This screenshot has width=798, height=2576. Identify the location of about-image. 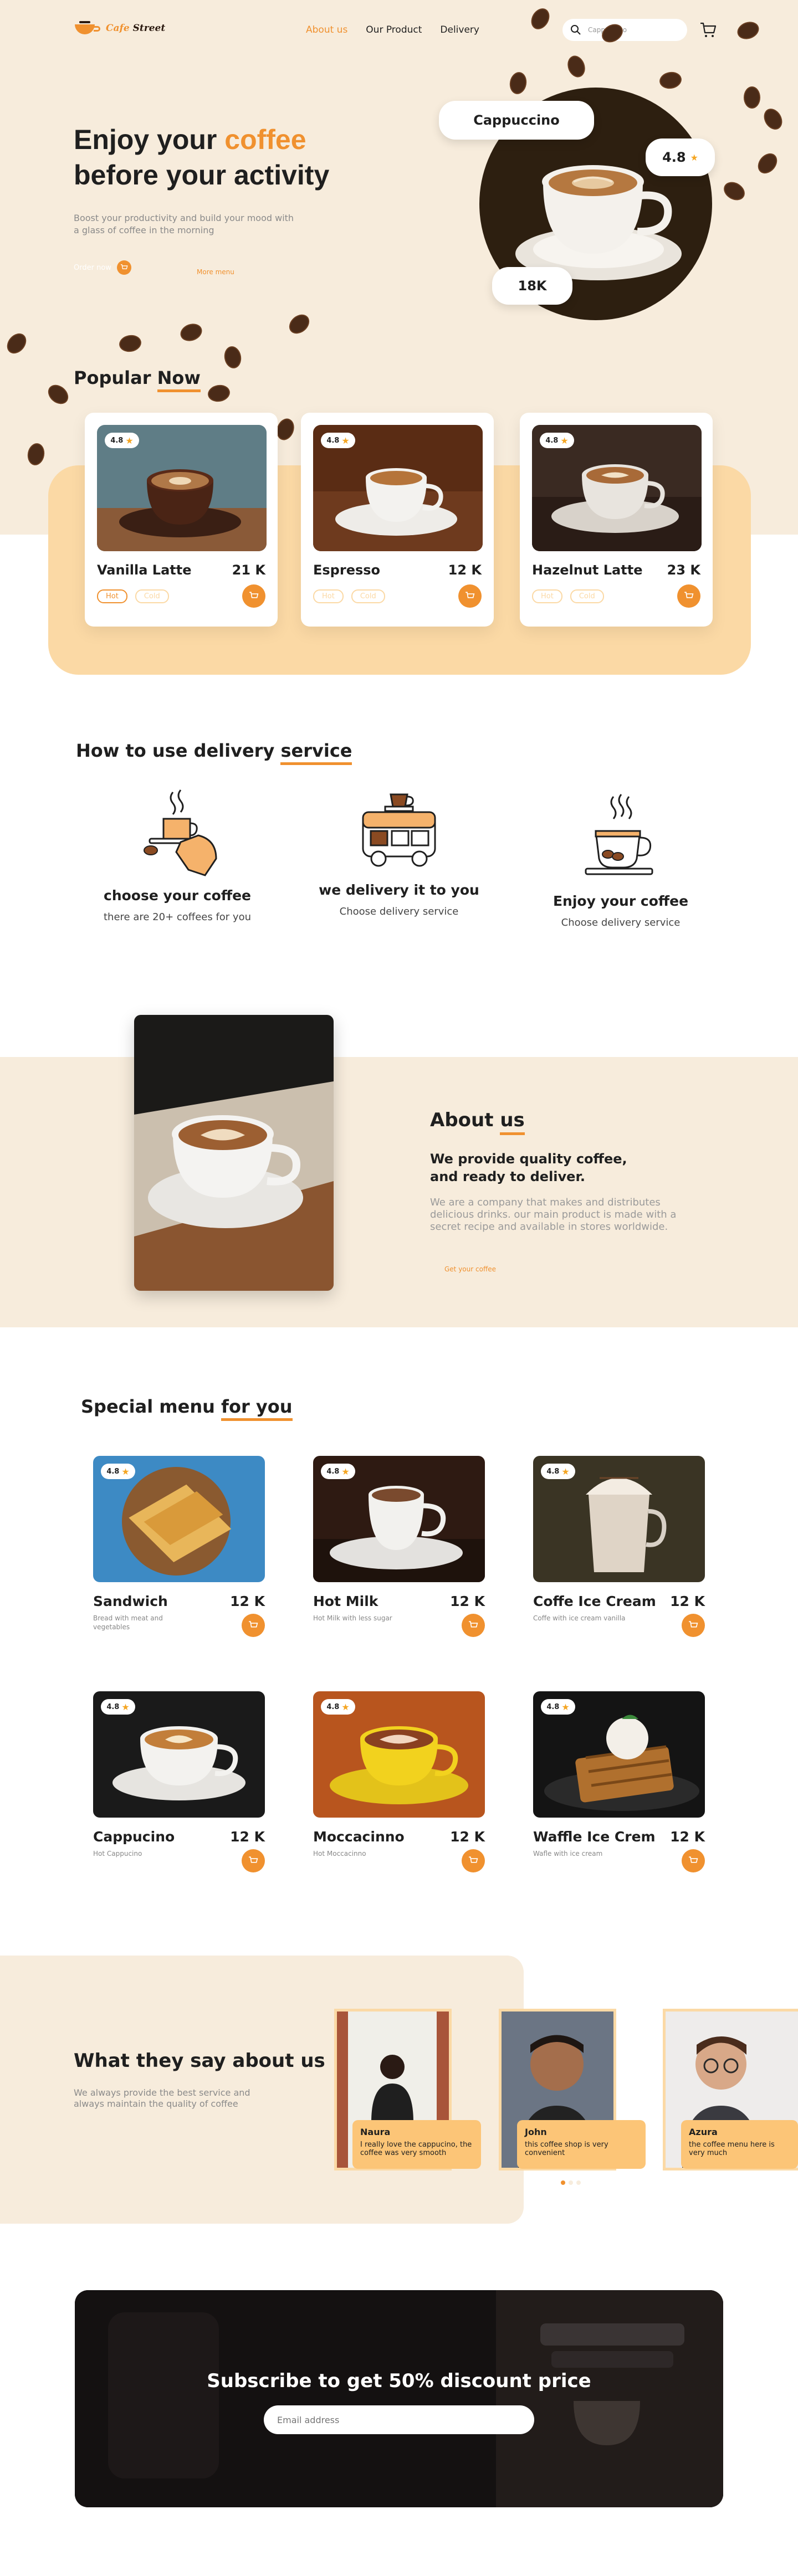
(234, 1153).